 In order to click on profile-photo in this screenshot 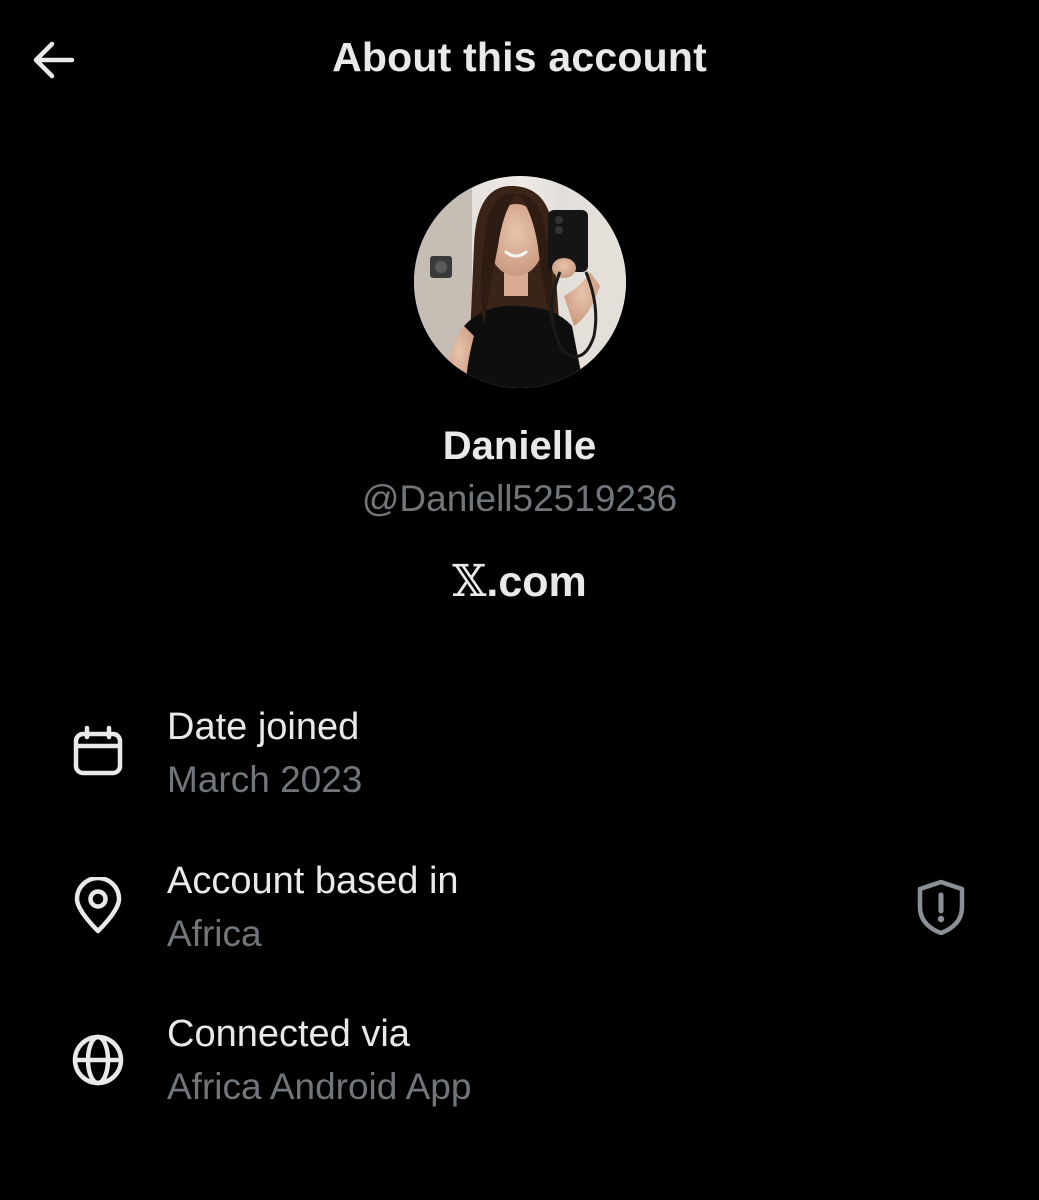, I will do `click(520, 282)`.